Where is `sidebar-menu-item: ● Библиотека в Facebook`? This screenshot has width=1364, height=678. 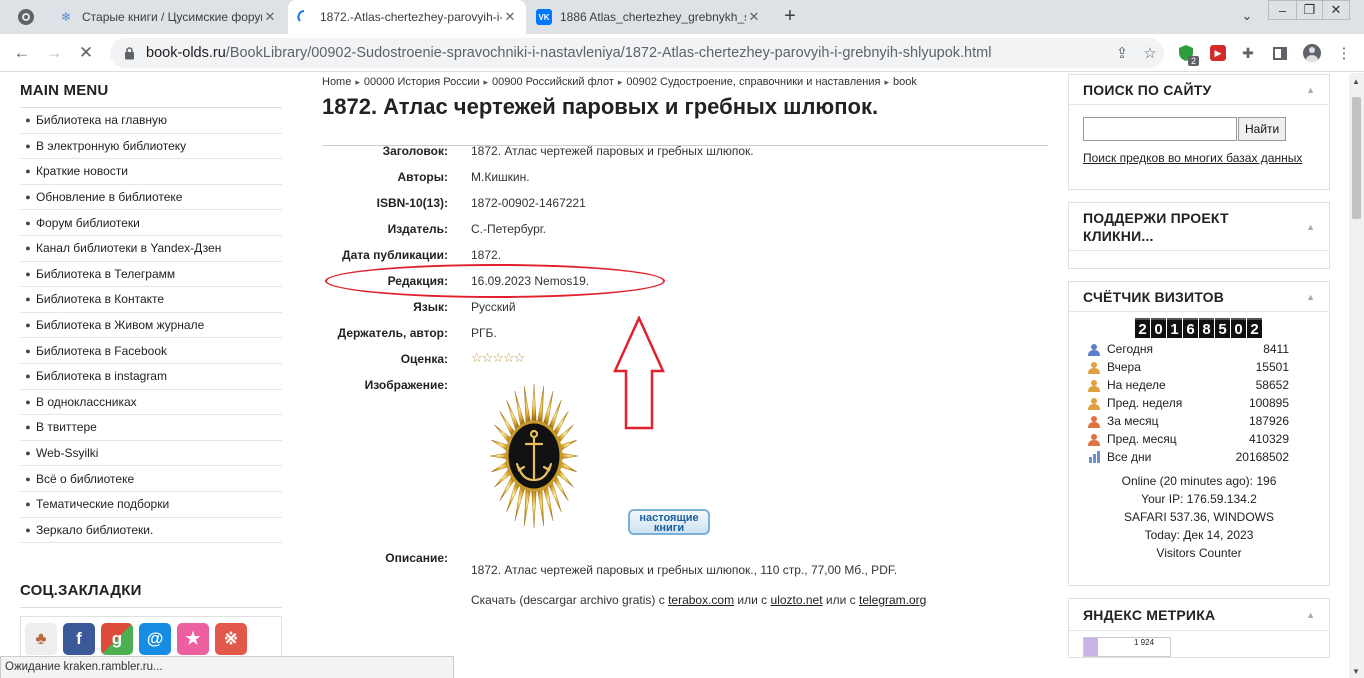
sidebar-menu-item: ● Библиотека в Facebook is located at coordinates (151, 351).